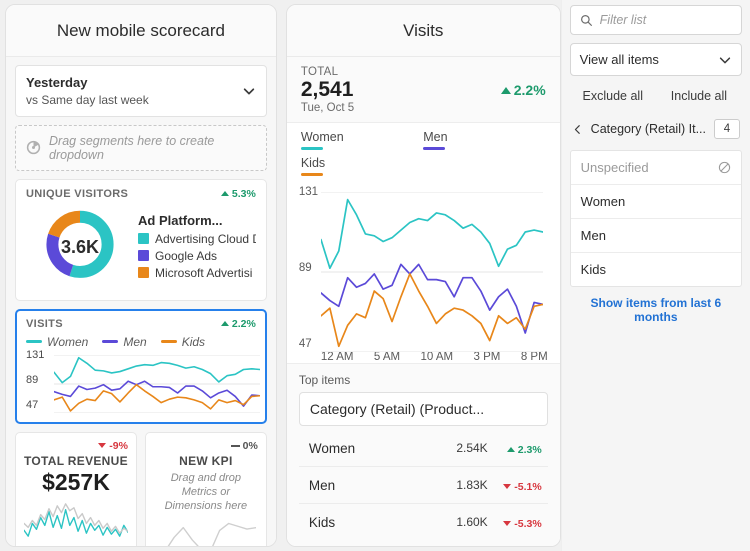 The width and height of the screenshot is (750, 551). What do you see at coordinates (243, 193) in the screenshot?
I see `tile-delta-value: 5.3%` at bounding box center [243, 193].